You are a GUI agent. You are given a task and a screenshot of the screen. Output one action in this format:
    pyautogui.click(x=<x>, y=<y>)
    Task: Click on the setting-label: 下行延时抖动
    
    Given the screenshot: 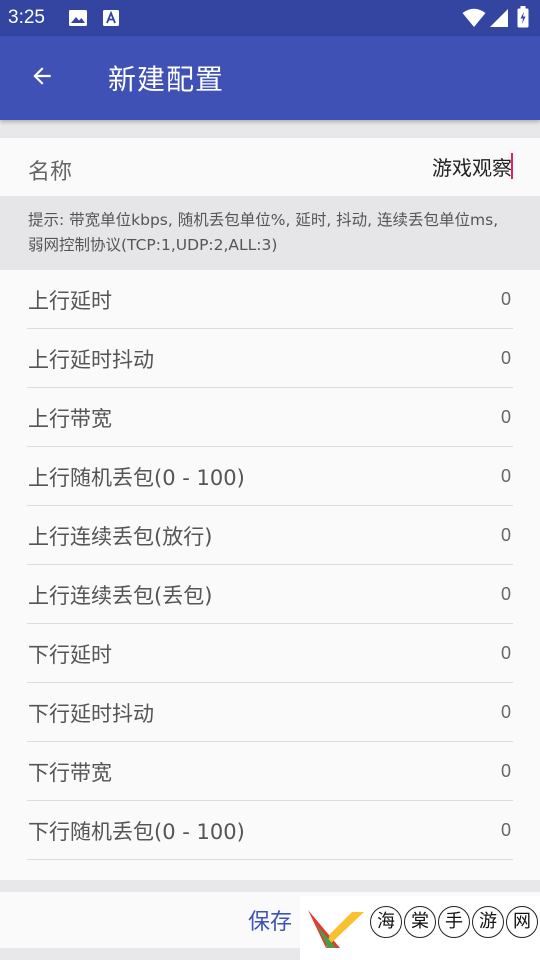 What is the action you would take?
    pyautogui.click(x=91, y=714)
    